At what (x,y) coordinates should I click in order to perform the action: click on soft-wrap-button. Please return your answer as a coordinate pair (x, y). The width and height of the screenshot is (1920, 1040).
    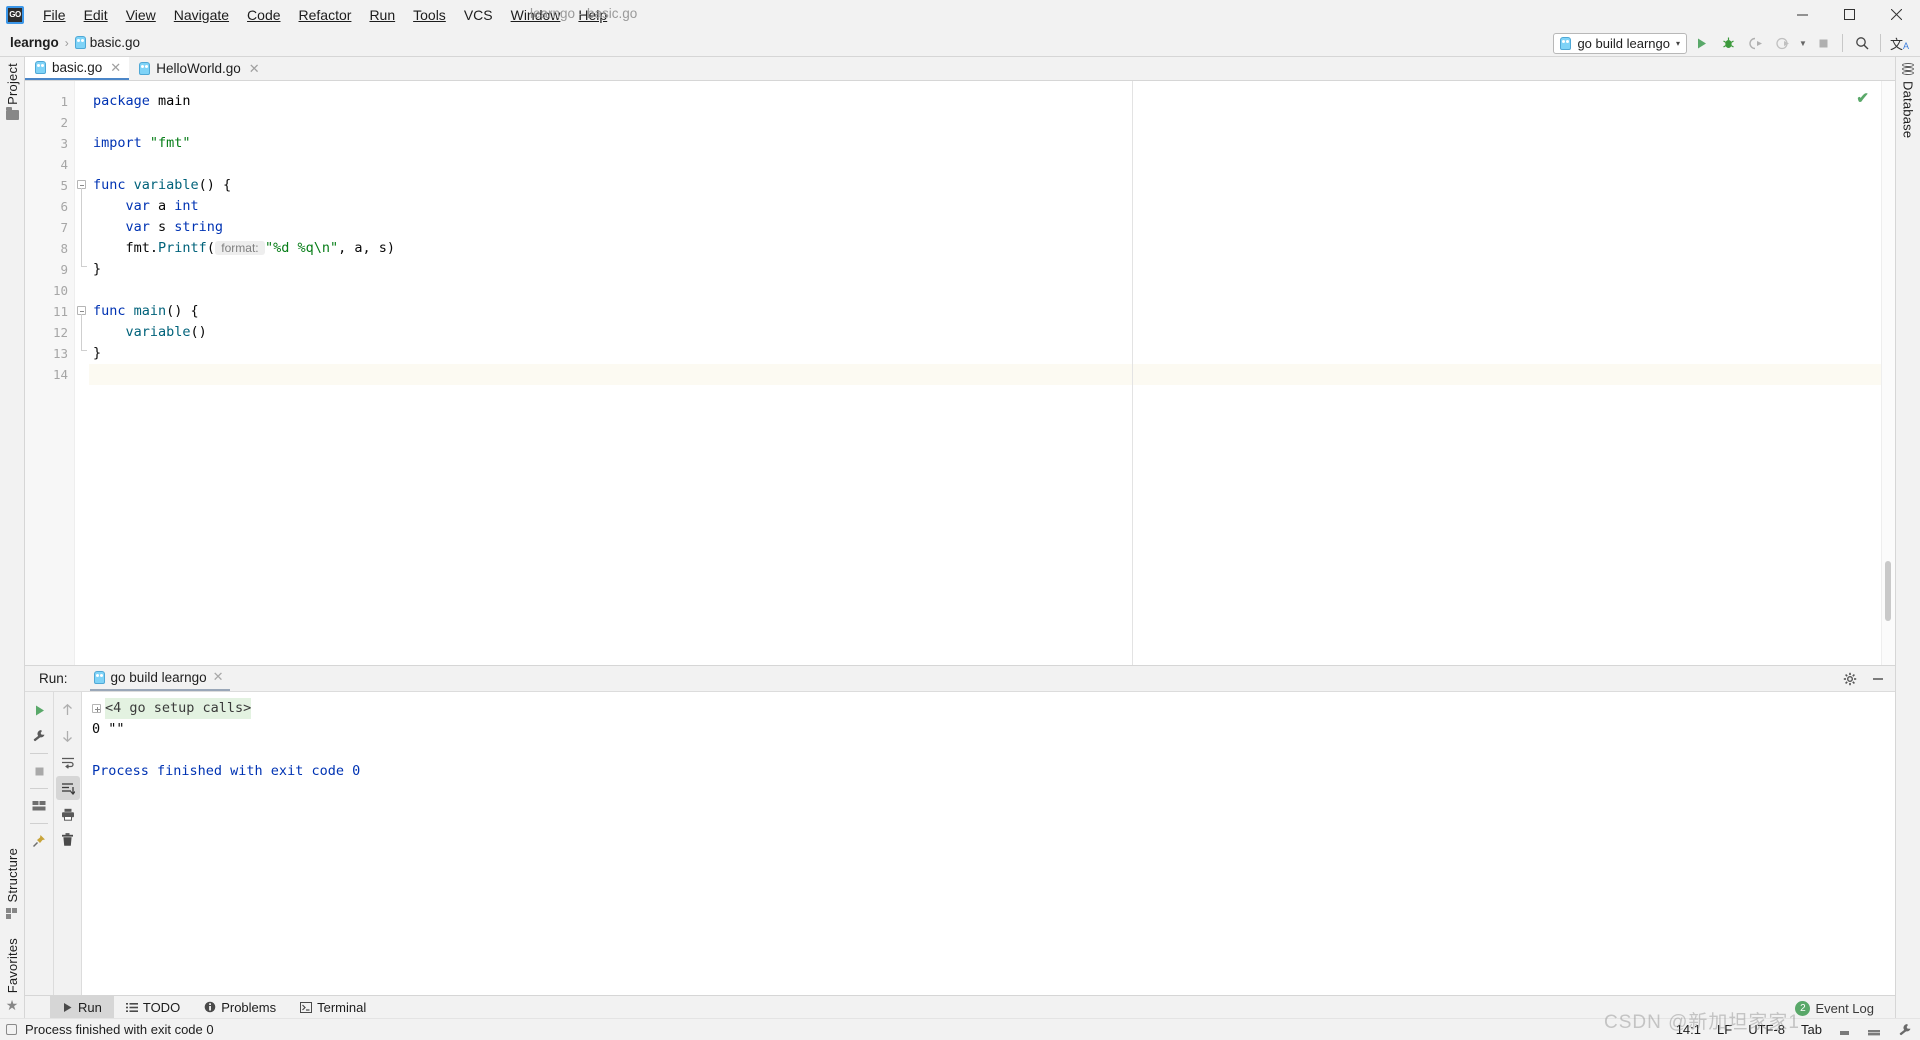
    Looking at the image, I should click on (68, 762).